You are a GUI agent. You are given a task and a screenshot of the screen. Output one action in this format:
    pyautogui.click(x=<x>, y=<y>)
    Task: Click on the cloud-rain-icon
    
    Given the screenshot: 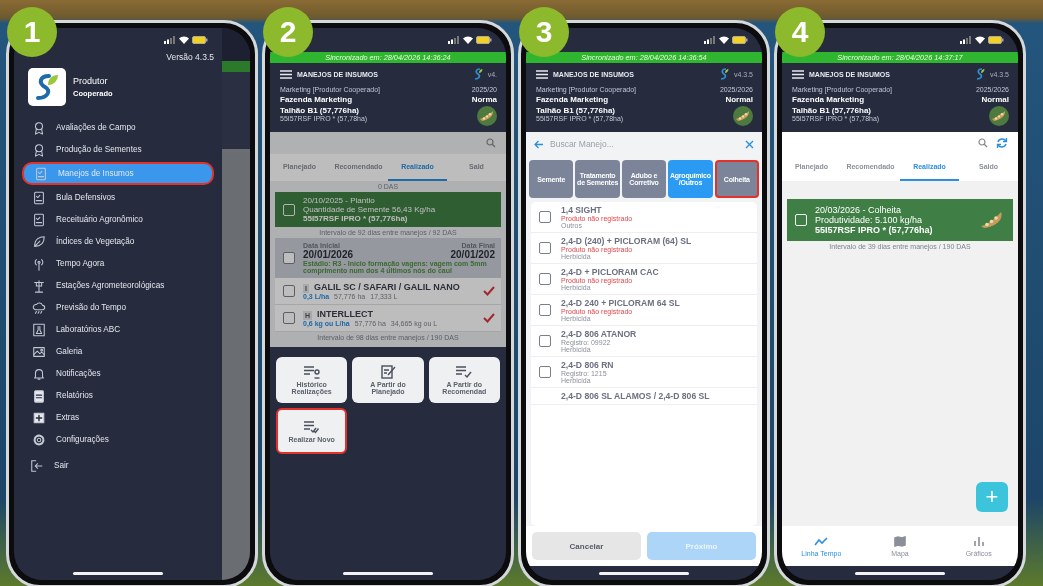 What is the action you would take?
    pyautogui.click(x=39, y=307)
    